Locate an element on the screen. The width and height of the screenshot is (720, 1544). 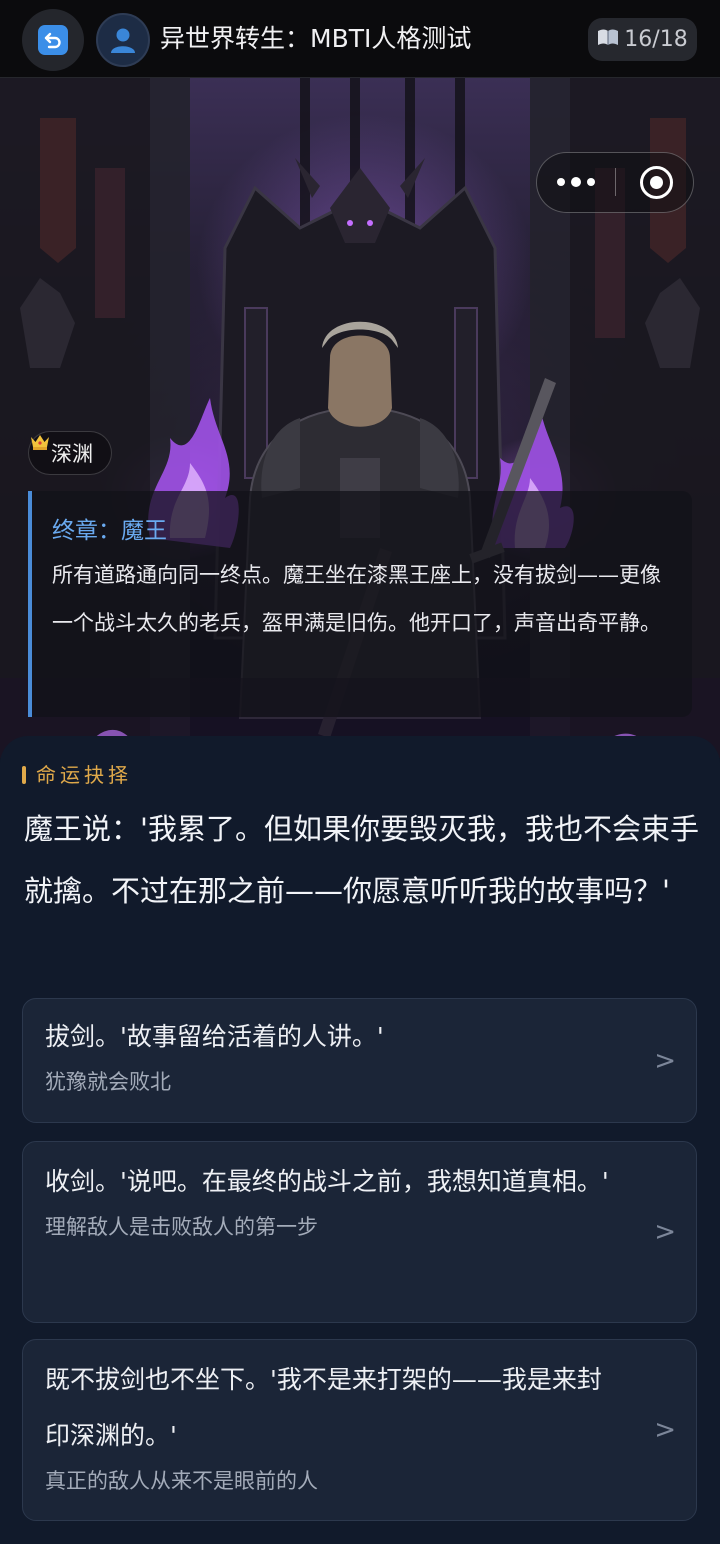
realm-name: 深渊 is located at coordinates (72, 454).